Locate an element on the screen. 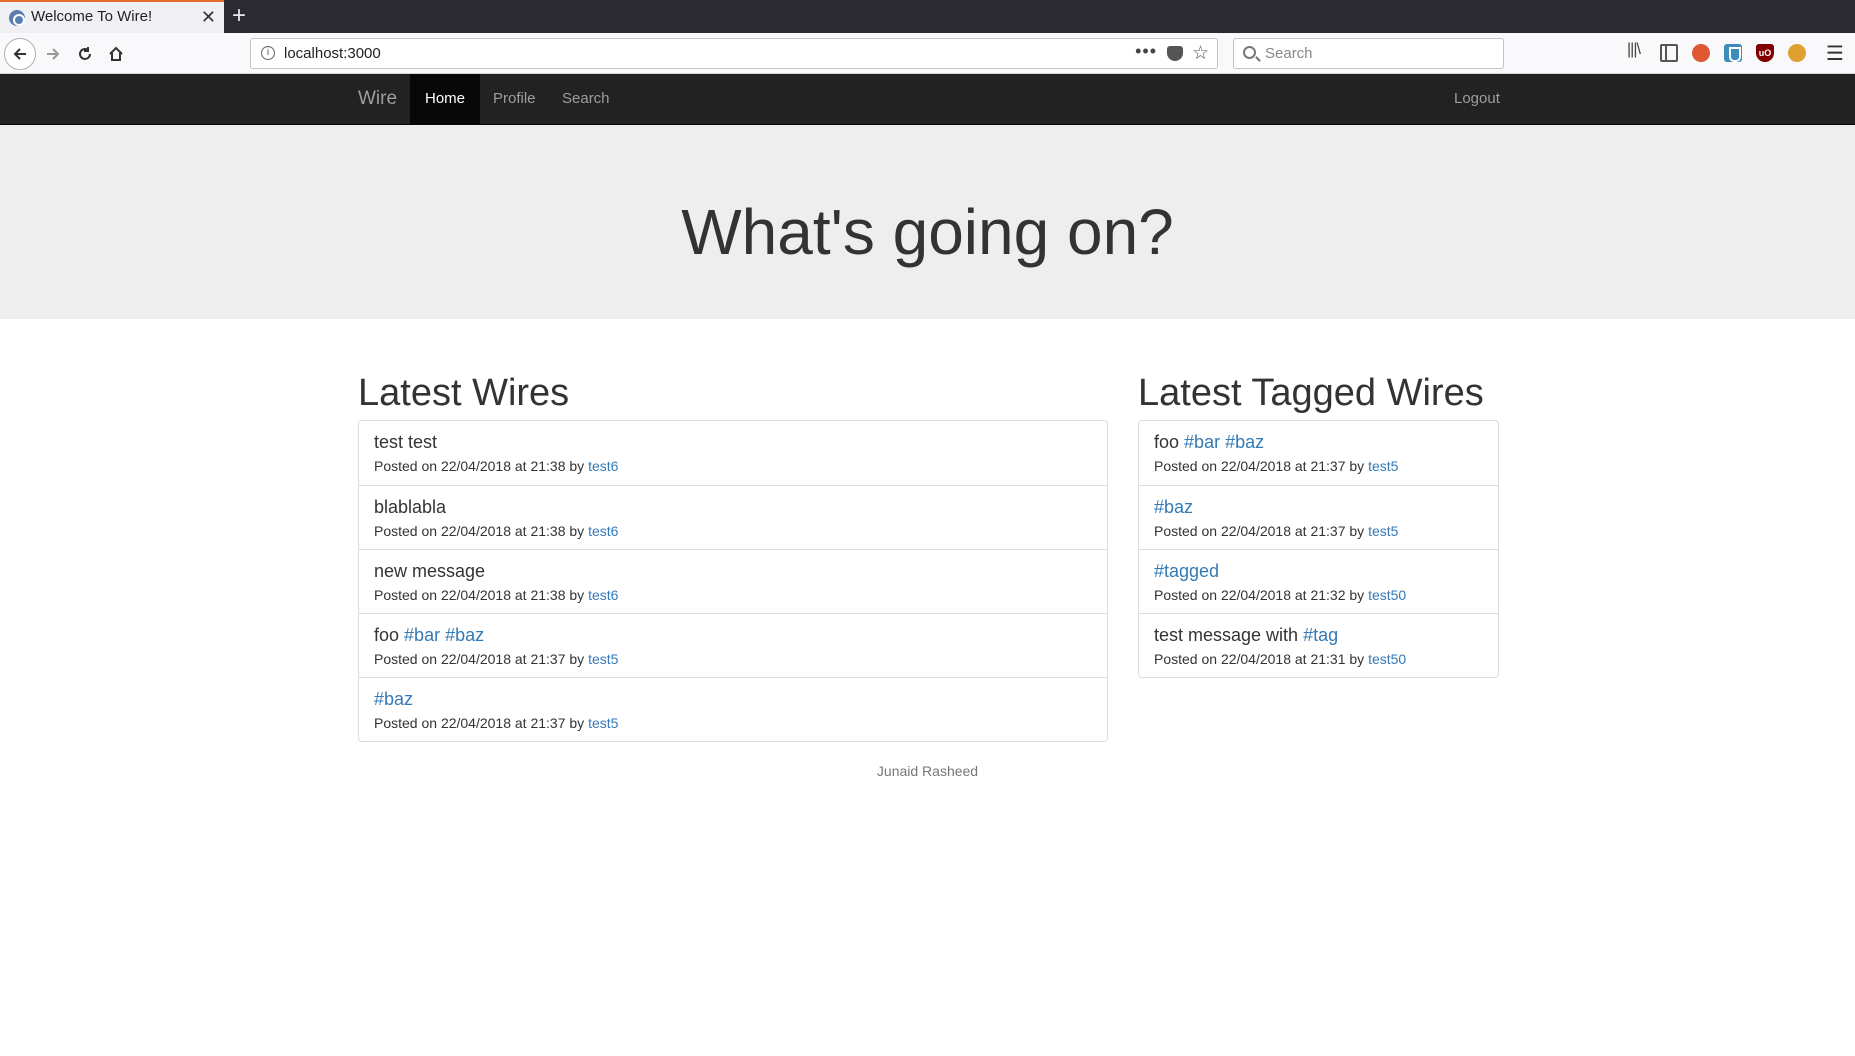 This screenshot has height=1056, width=1855. arrow-right-icon is located at coordinates (53, 54).